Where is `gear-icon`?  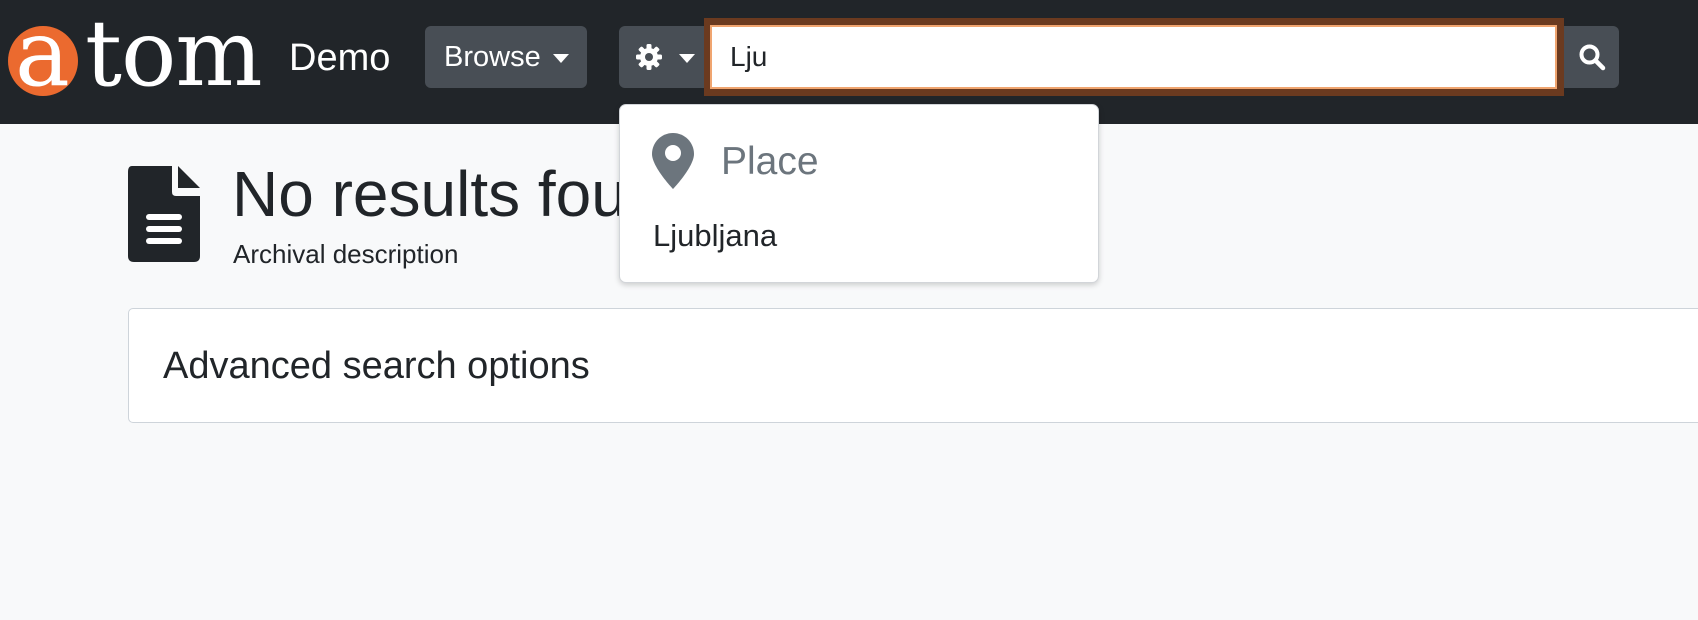 gear-icon is located at coordinates (649, 57).